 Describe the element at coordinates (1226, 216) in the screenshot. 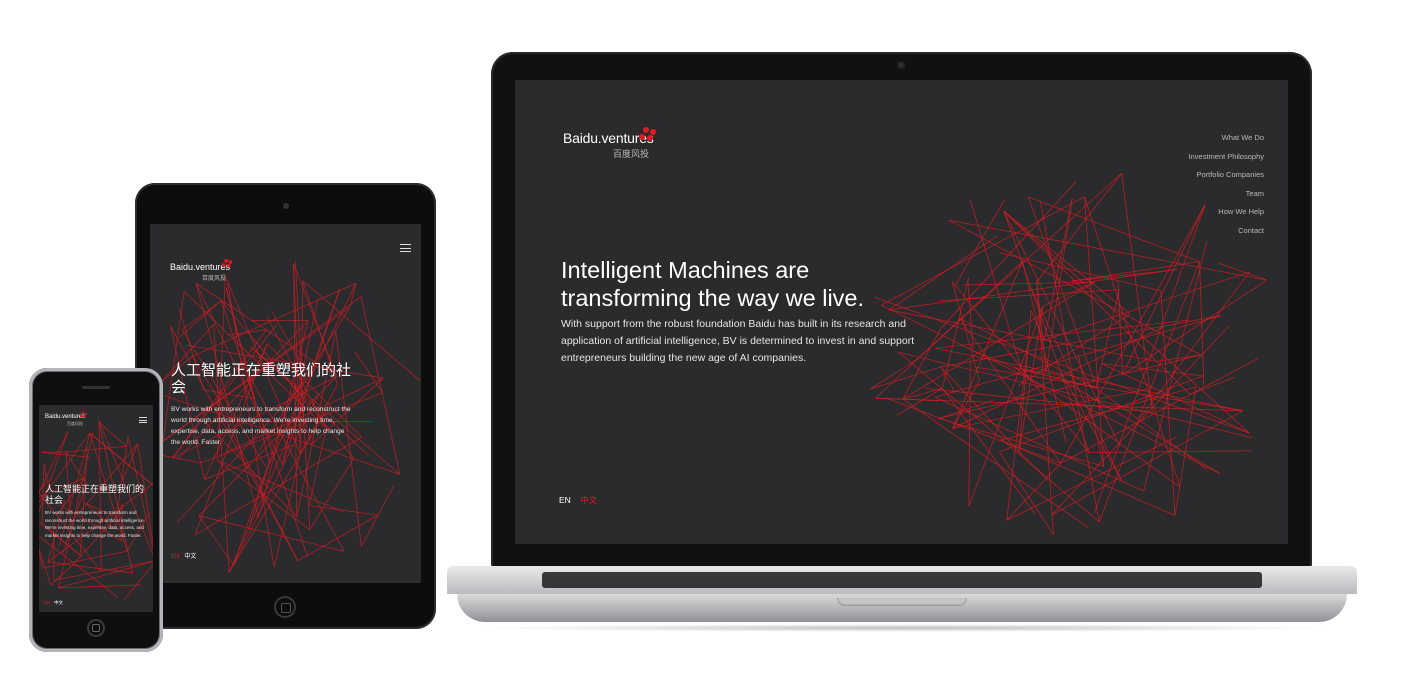

I see `nav-item-how-we-help: How We Help` at that location.